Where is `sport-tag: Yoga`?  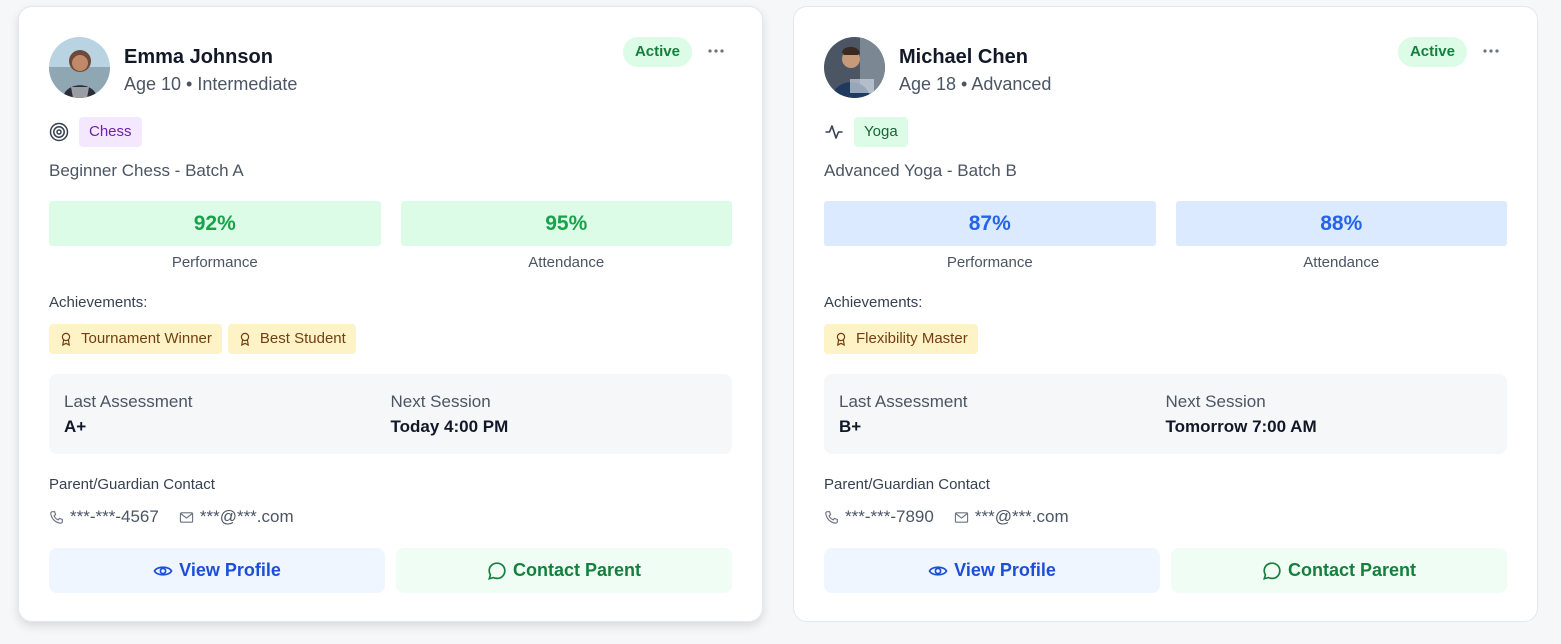
sport-tag: Yoga is located at coordinates (881, 132).